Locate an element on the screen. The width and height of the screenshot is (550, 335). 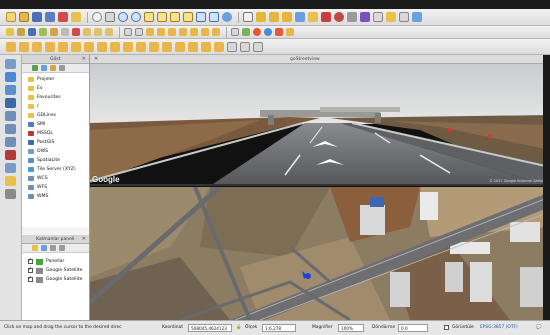
reshape-icon is located at coordinates (115, 46).